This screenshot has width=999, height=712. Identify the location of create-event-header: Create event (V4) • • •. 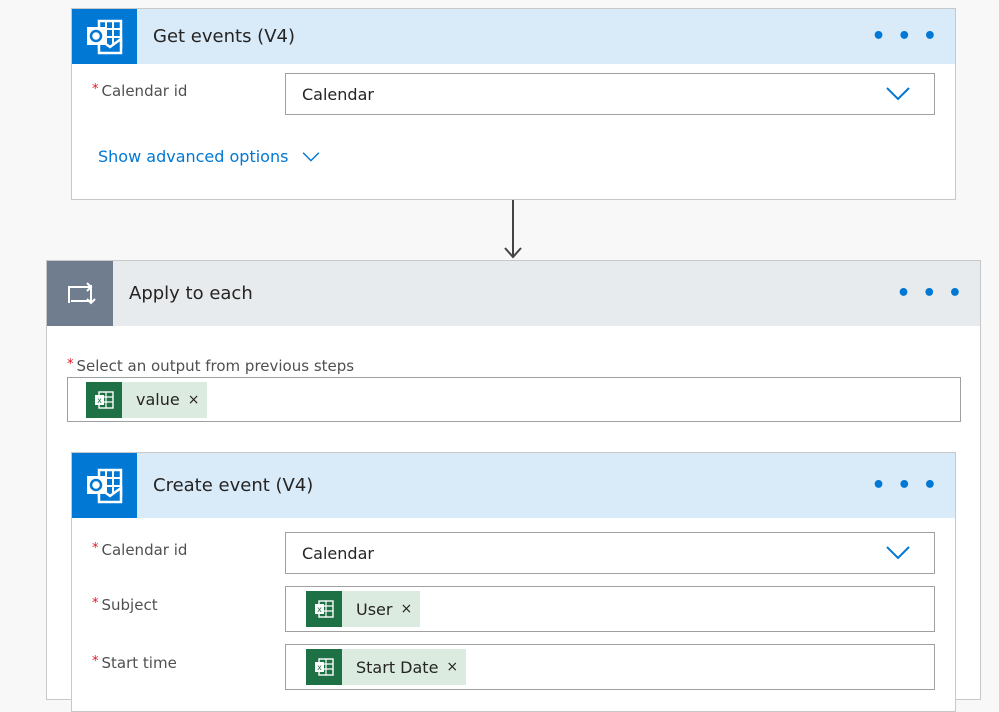
(513, 485).